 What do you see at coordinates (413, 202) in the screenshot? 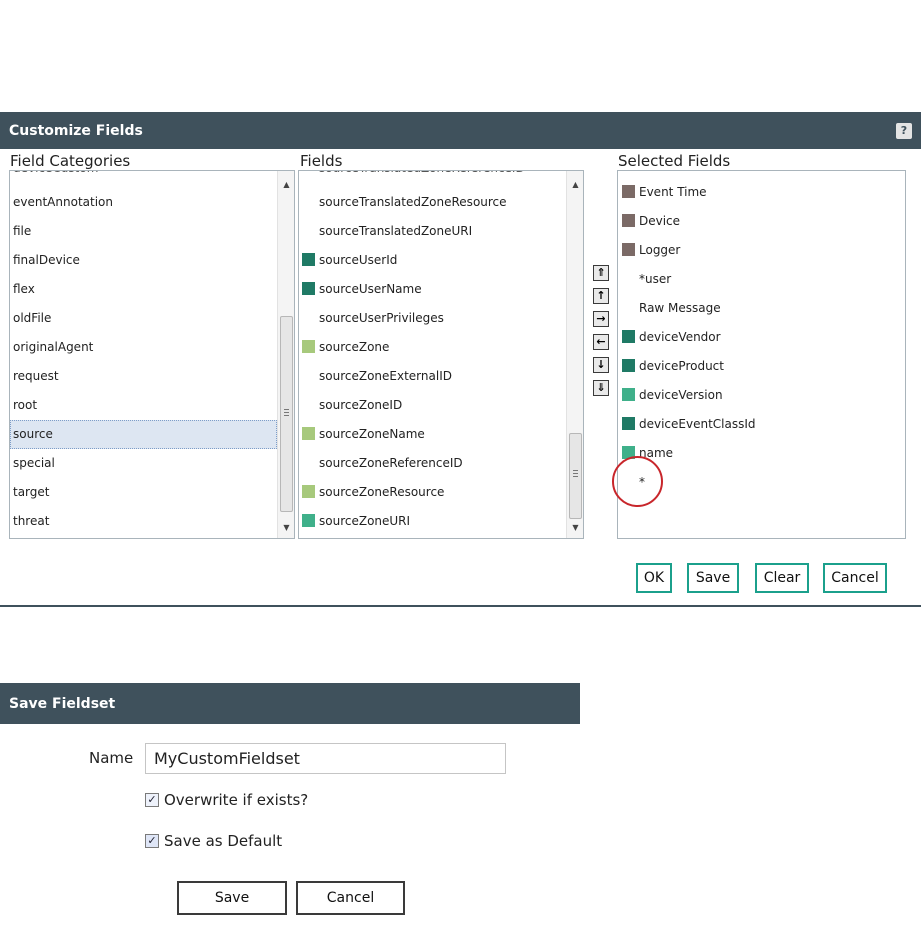
I see `field-label: sourceTranslatedZoneResource` at bounding box center [413, 202].